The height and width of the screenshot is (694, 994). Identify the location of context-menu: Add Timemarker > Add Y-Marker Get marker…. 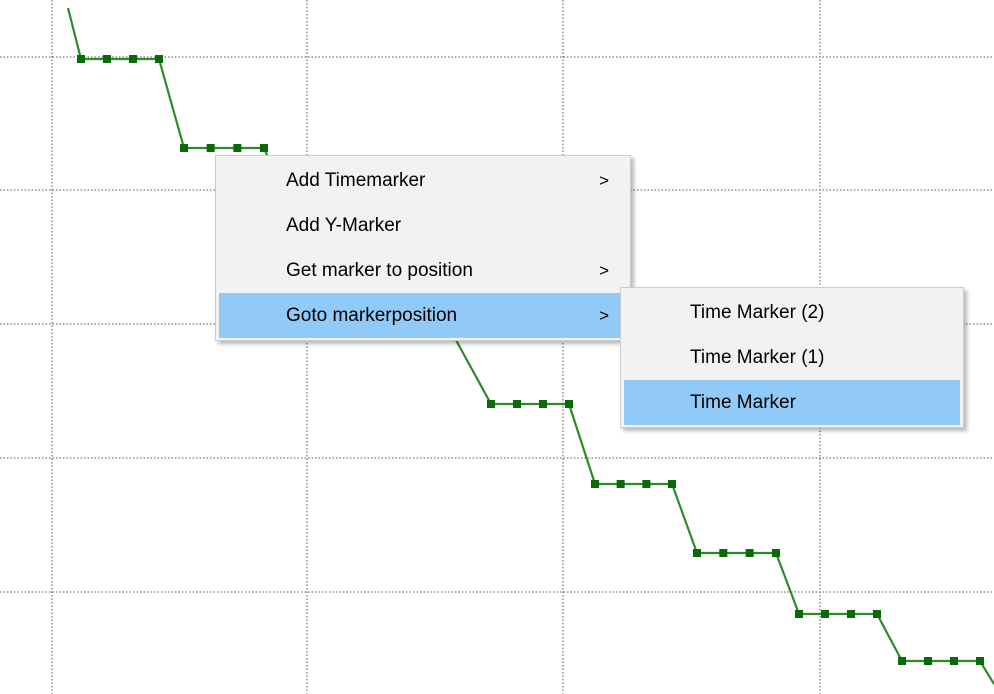
(423, 248).